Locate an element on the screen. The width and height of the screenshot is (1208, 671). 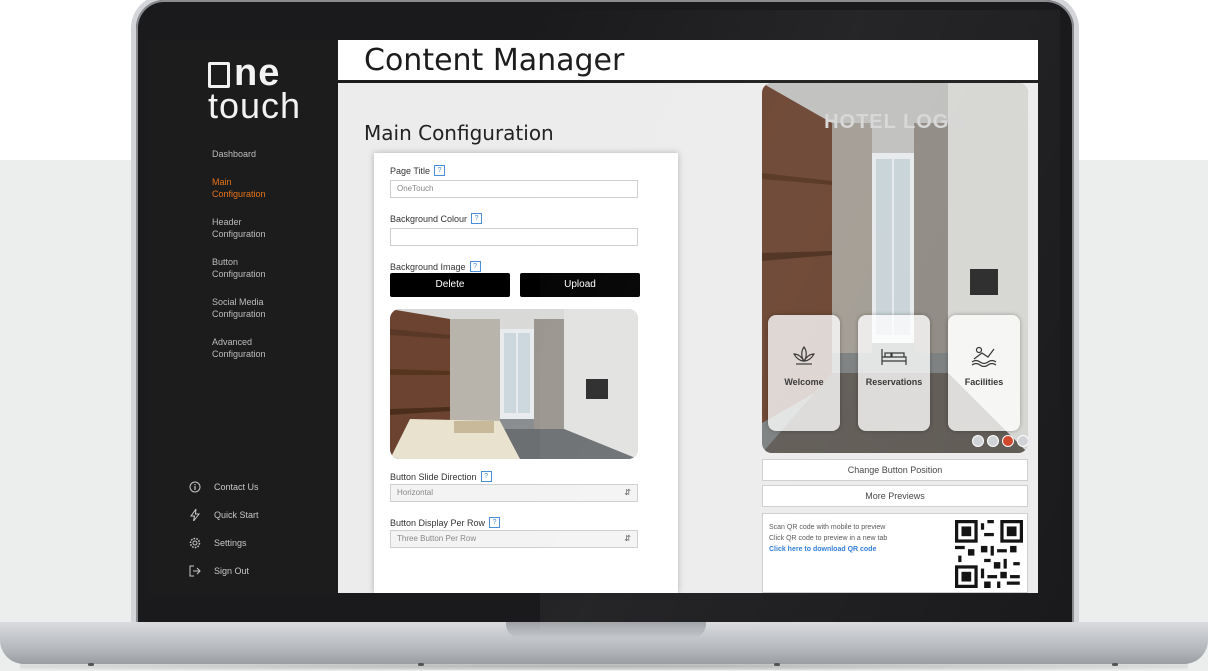
tile-label: Reservations is located at coordinates (894, 382).